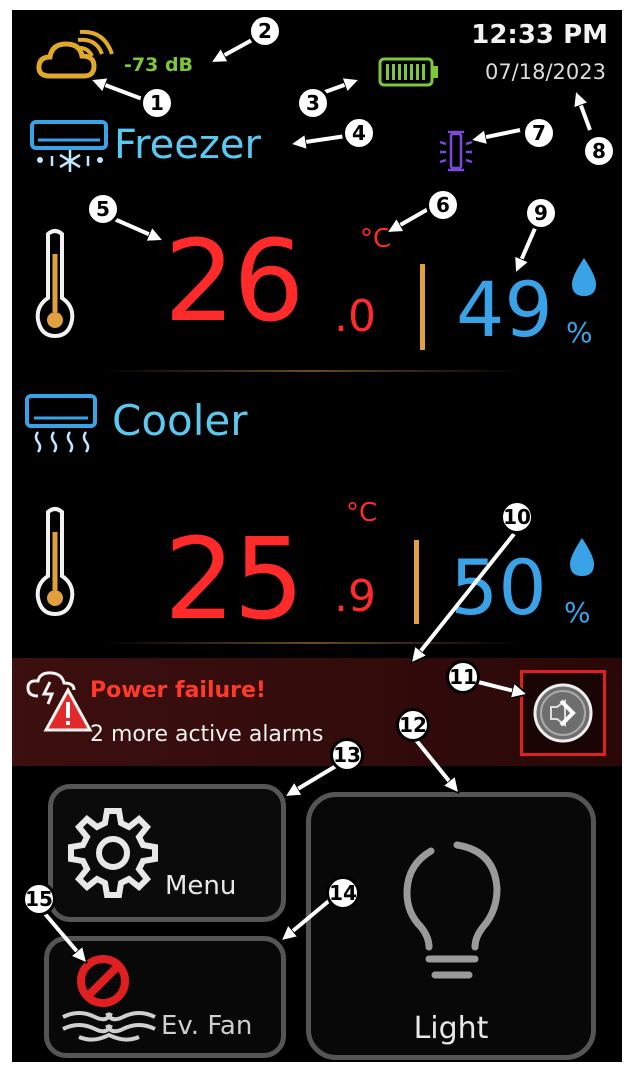  Describe the element at coordinates (359, 133) in the screenshot. I see `callout-4: 4` at that location.